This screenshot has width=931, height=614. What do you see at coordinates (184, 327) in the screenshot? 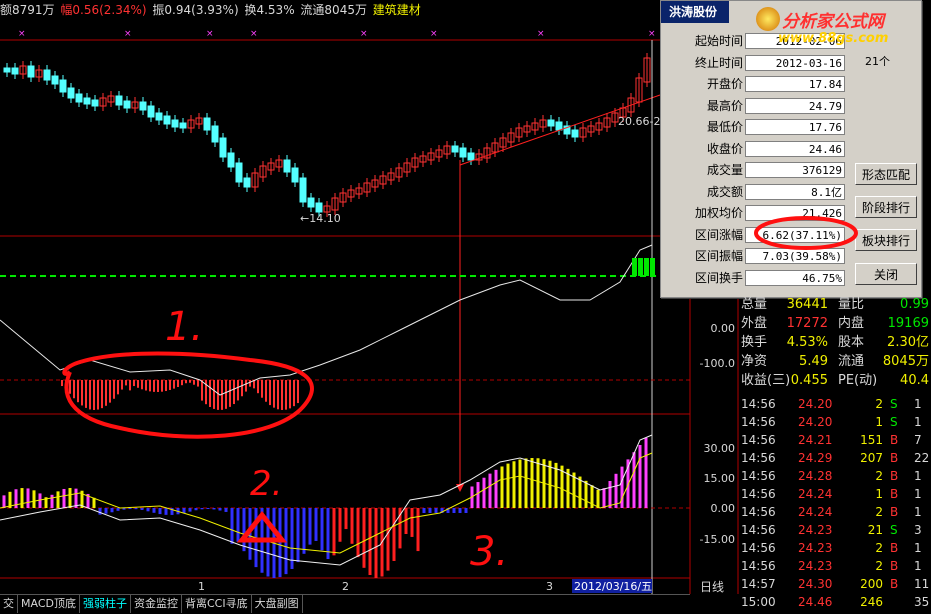
I see `annotation-1: 1.` at bounding box center [184, 327].